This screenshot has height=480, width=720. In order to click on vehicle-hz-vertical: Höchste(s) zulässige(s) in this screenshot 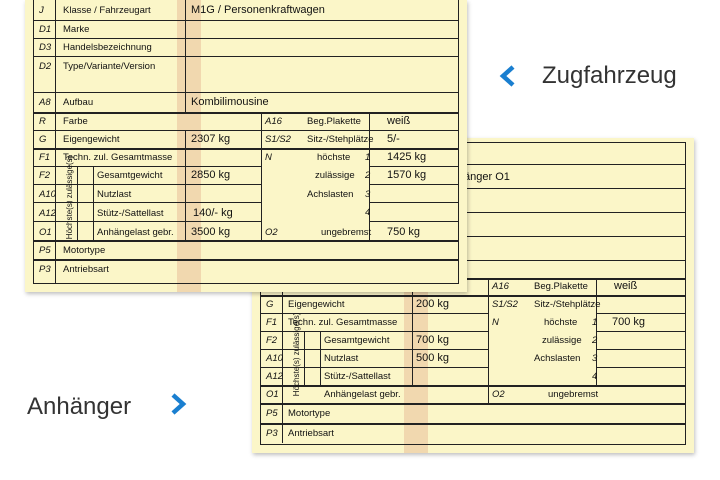, I will do `click(69, 197)`.